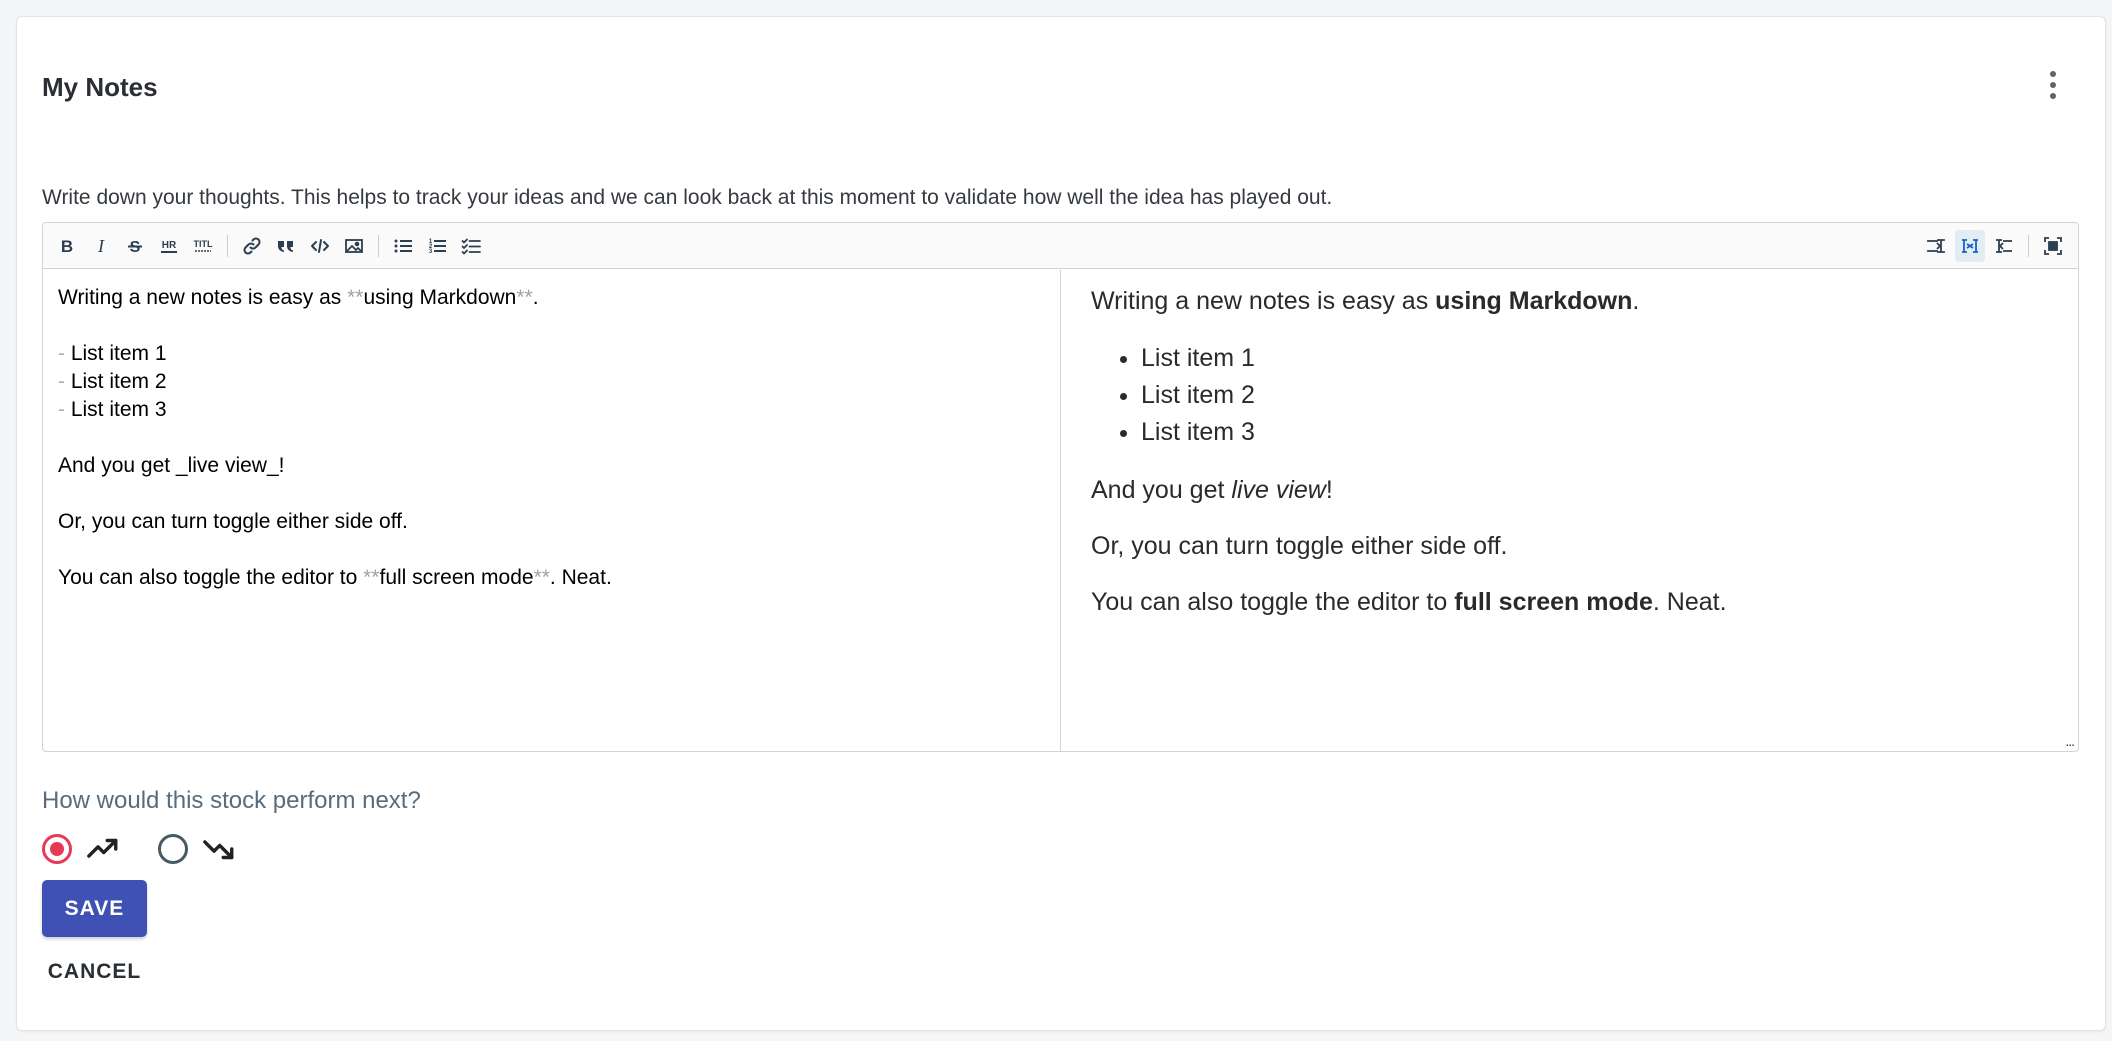 This screenshot has width=2112, height=1041. Describe the element at coordinates (1060, 246) in the screenshot. I see `editor-toolbar: B I S HR TITL` at that location.